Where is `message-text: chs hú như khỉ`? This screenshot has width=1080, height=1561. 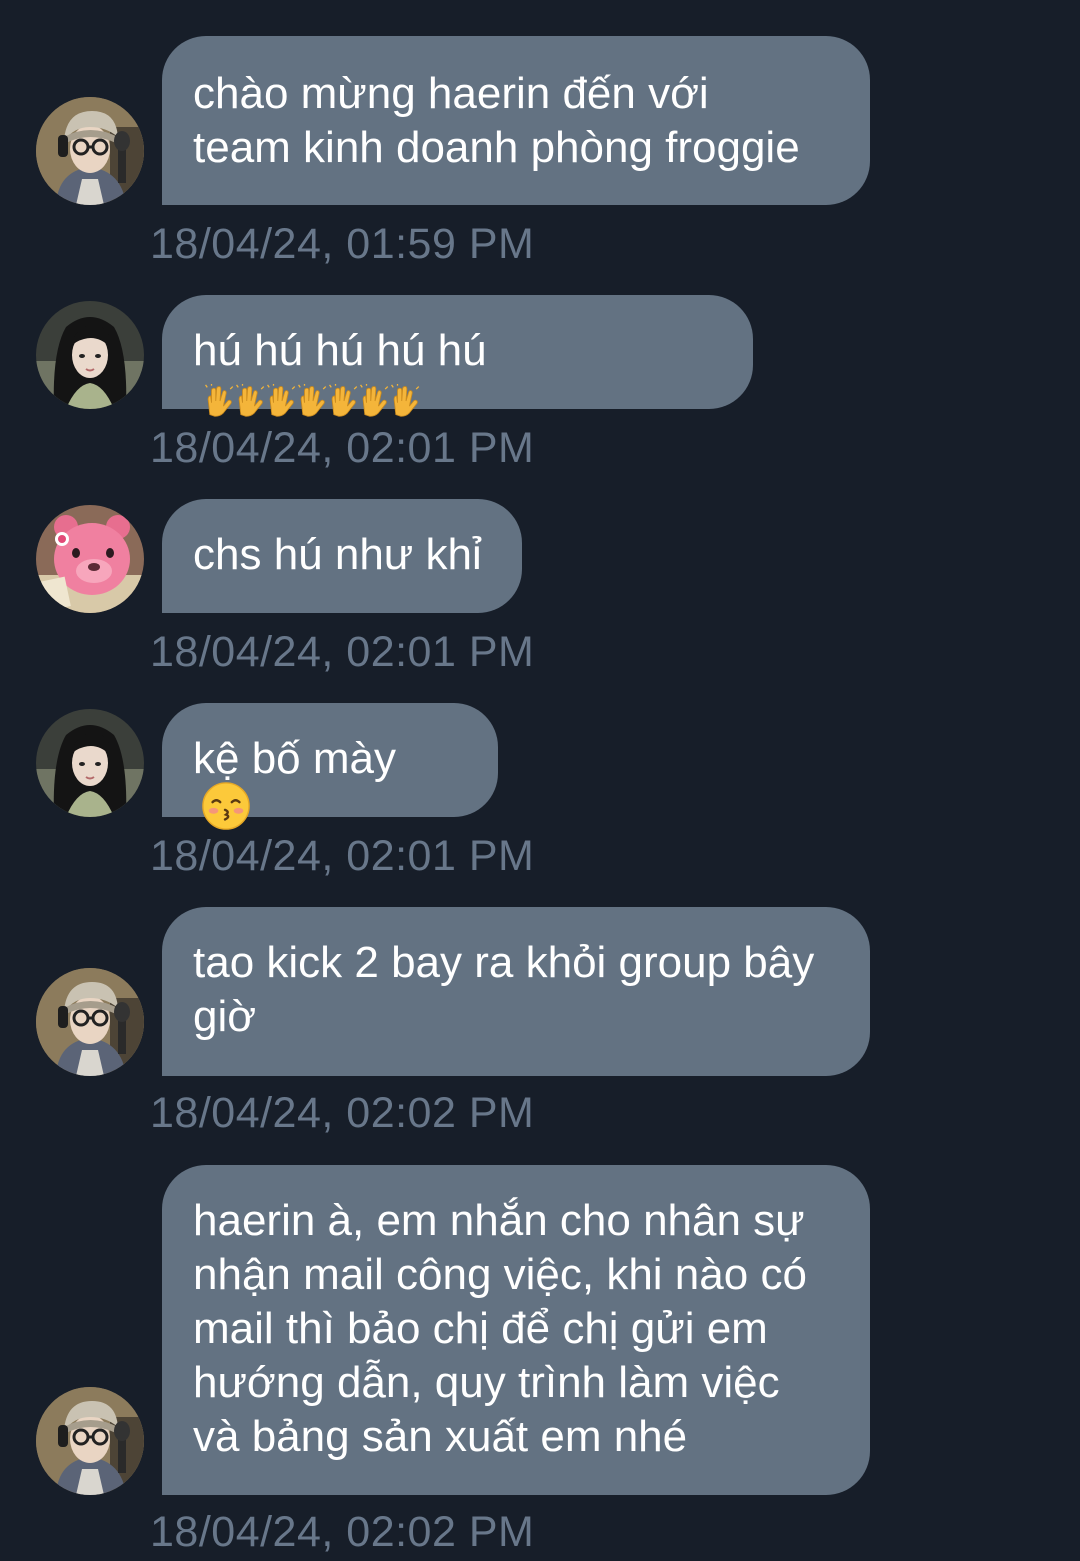
message-text: chs hú như khỉ is located at coordinates (337, 554).